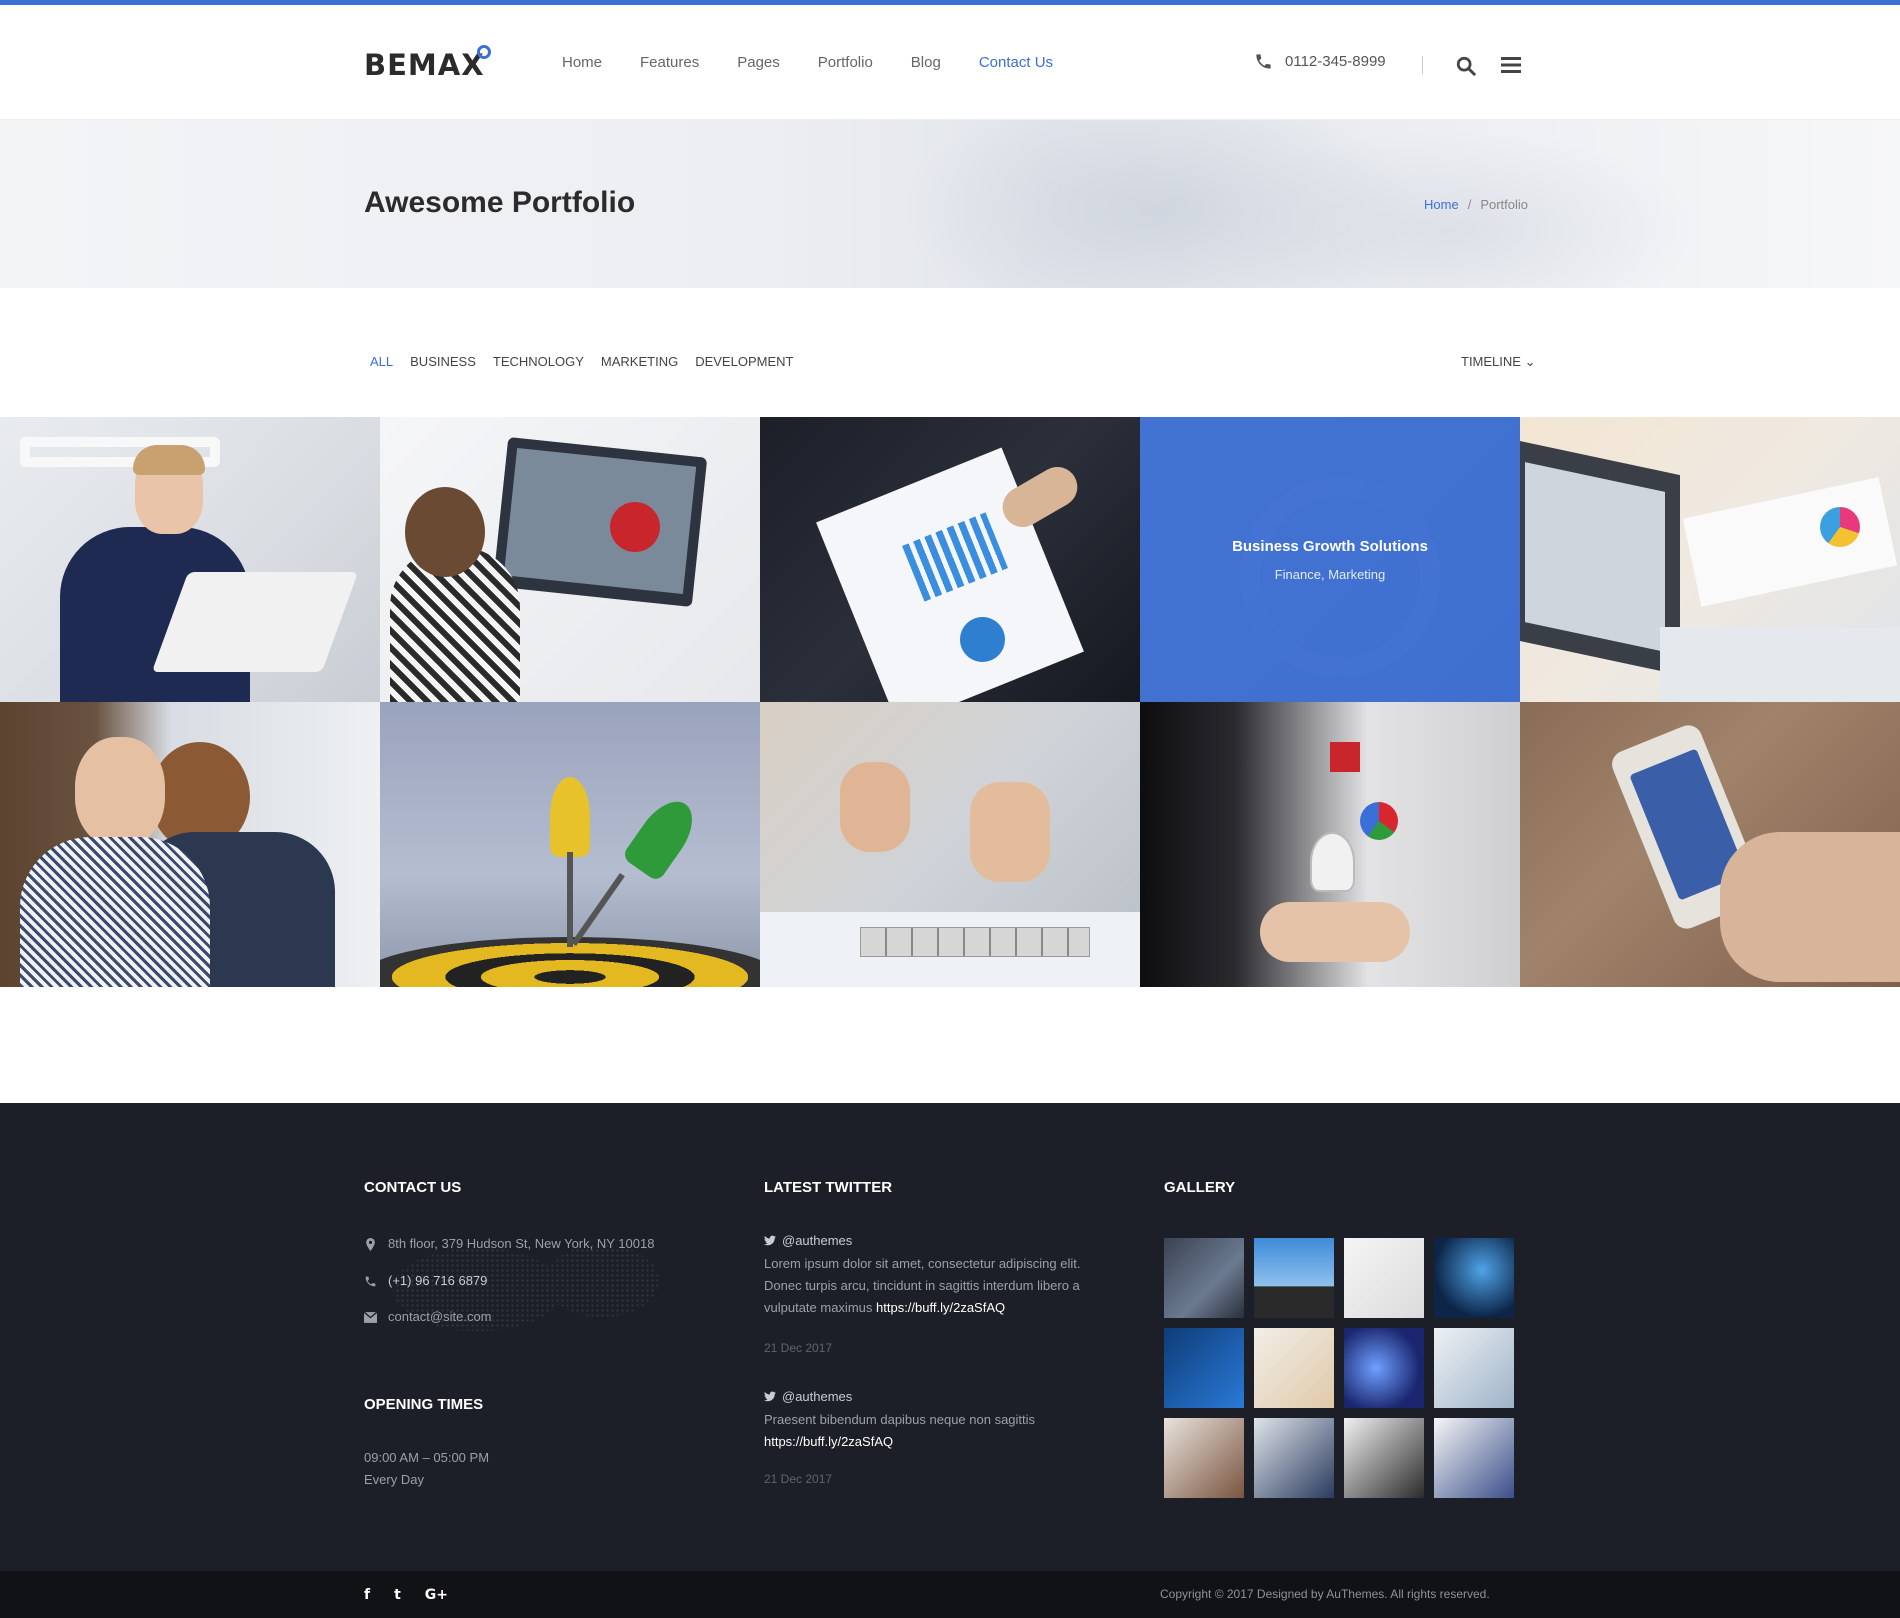  Describe the element at coordinates (397, 1595) in the screenshot. I see `twitter-icon: t` at that location.